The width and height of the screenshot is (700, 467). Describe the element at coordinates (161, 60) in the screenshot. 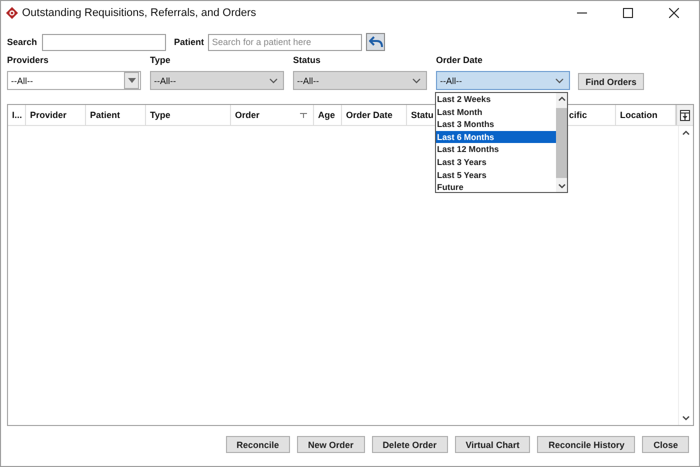

I see `filter-label: Type` at that location.